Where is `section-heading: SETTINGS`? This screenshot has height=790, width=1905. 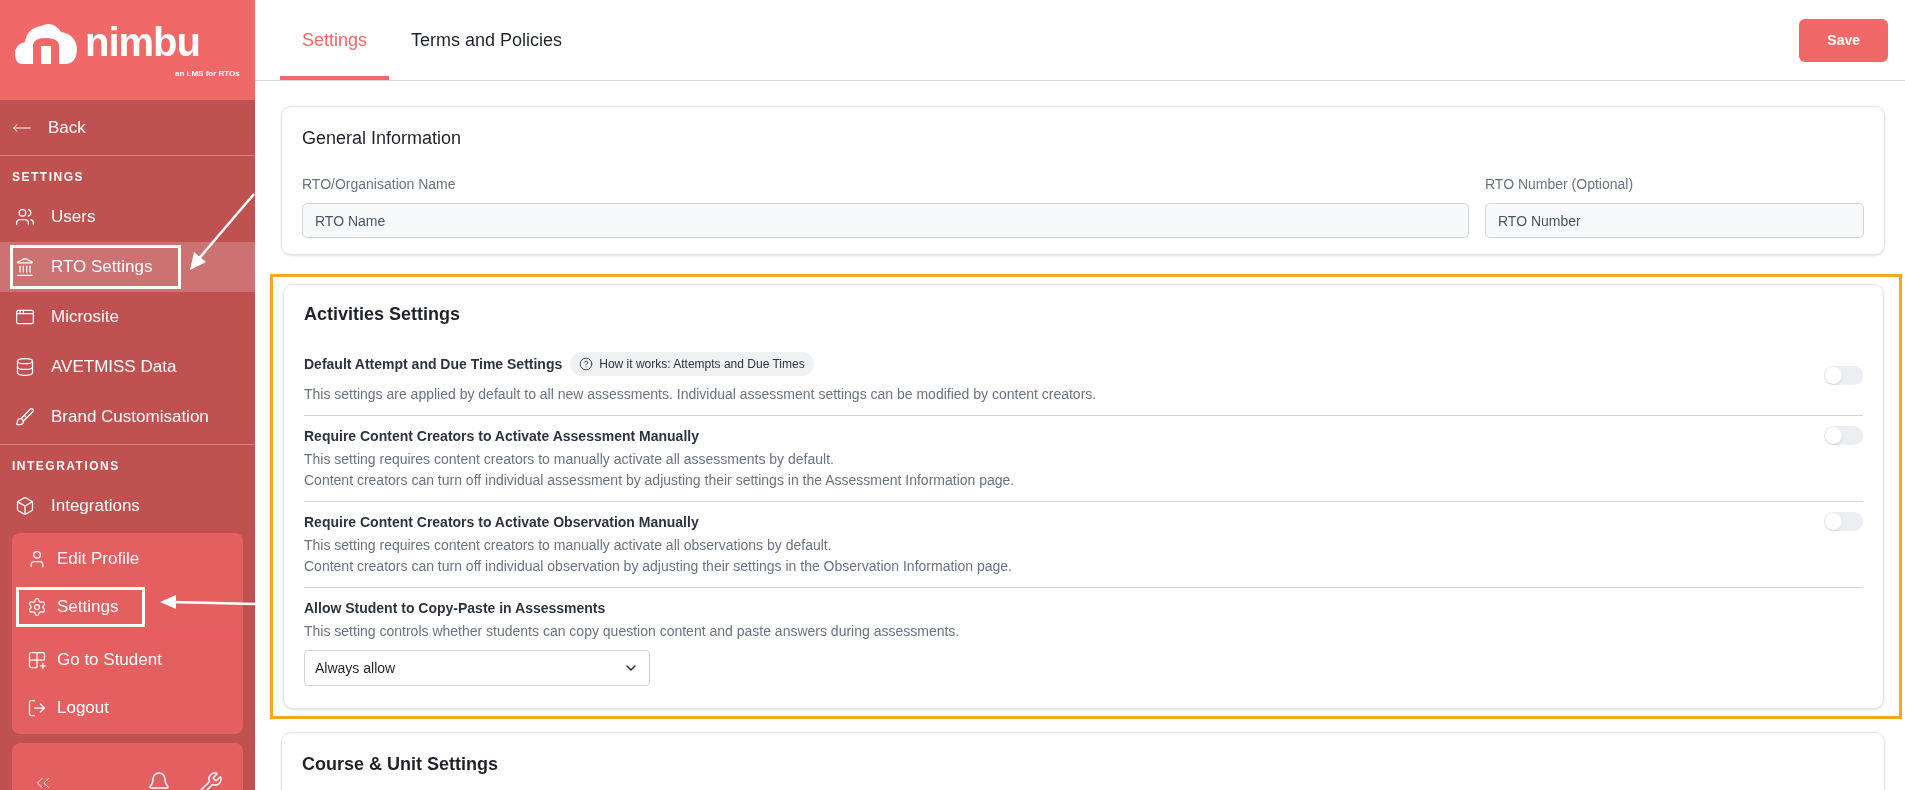 section-heading: SETTINGS is located at coordinates (48, 177).